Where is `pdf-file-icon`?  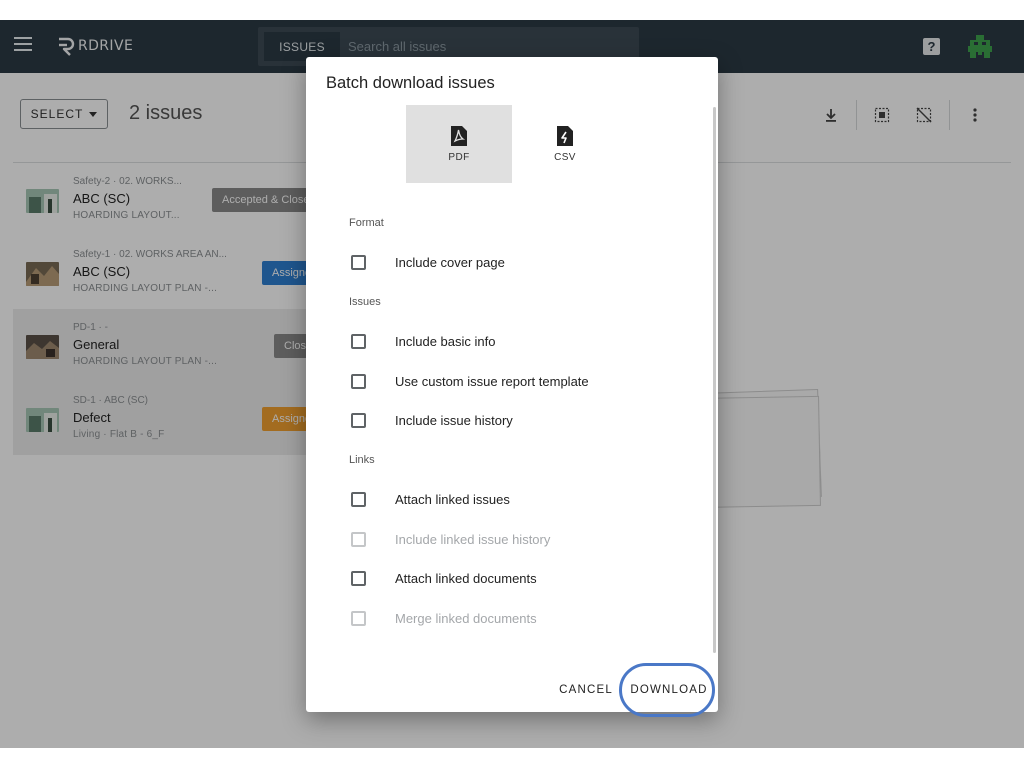
pdf-file-icon is located at coordinates (459, 135).